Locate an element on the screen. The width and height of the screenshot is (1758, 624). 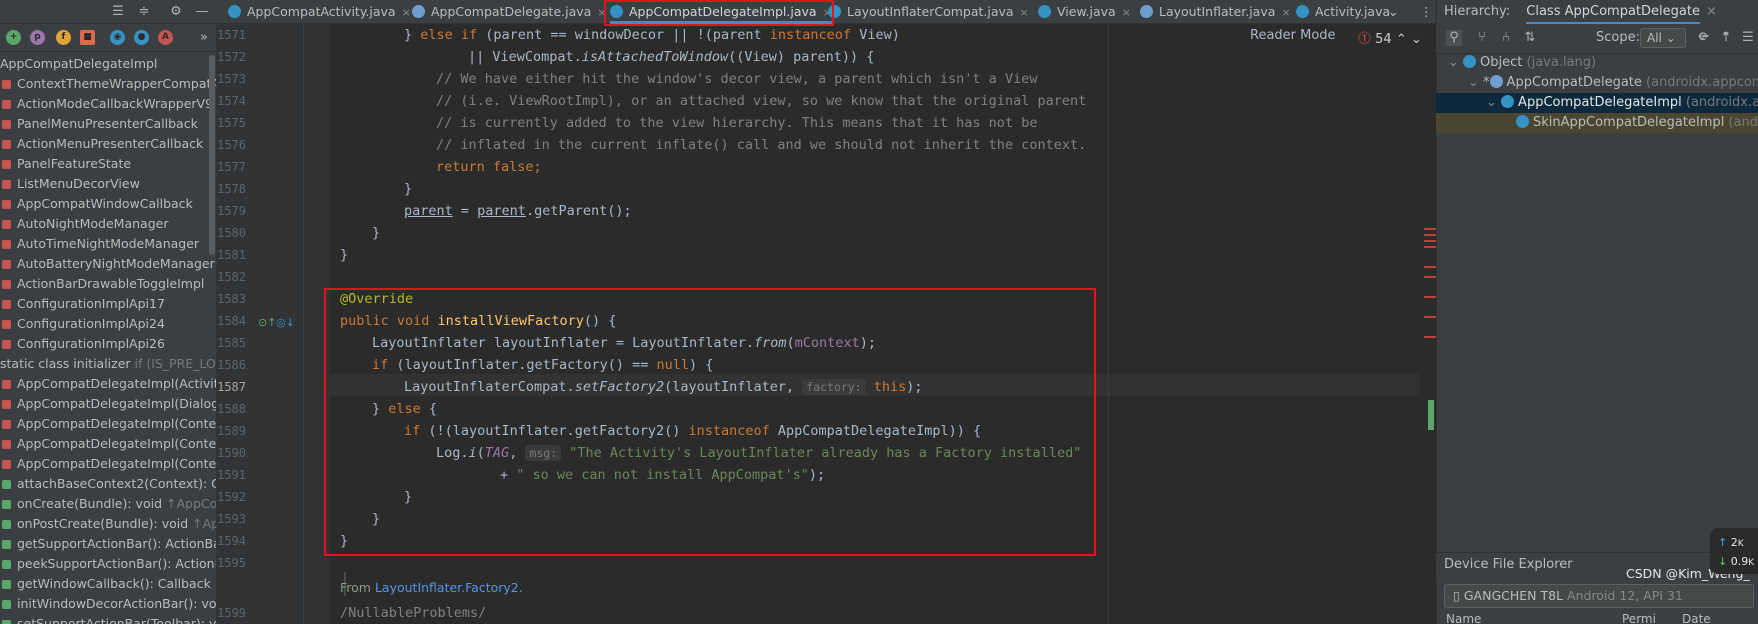
hierarchy-row-appcompatdelegate: ⌄ * AppCompatDelegate (androidx.appcom is located at coordinates (1597, 83).